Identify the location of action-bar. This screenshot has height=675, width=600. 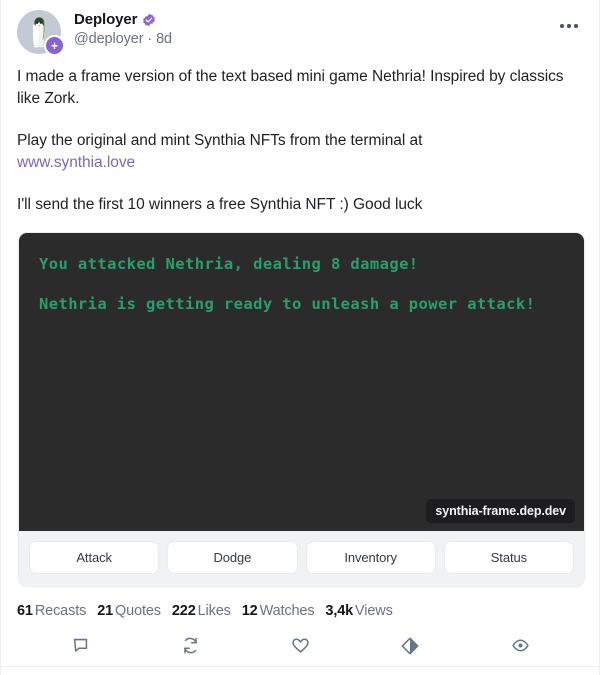
(300, 641).